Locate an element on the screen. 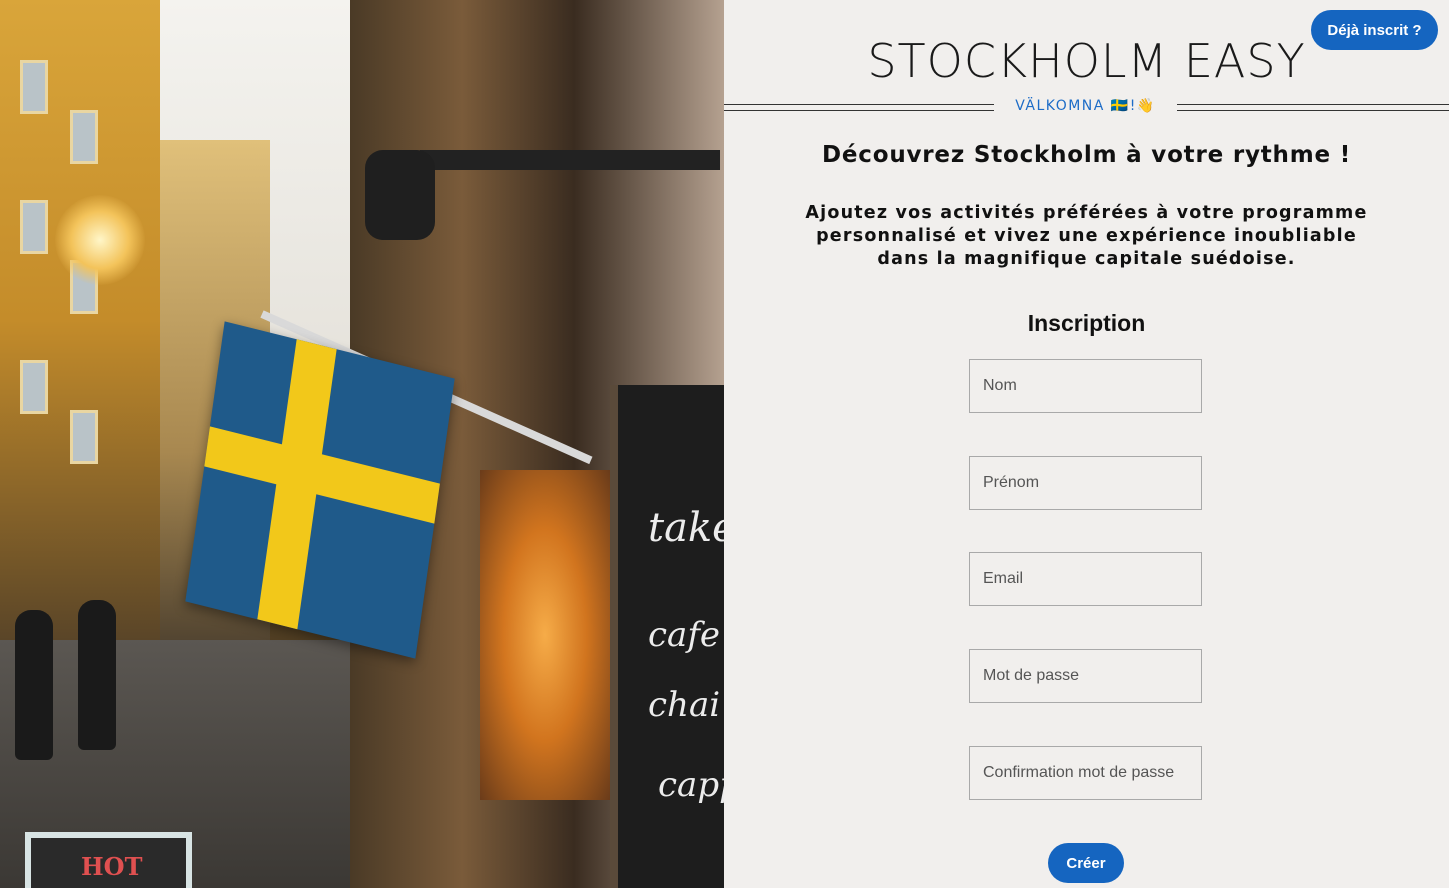  hero-headline: Découvrez Stockholm à votre rythme ! is located at coordinates (1086, 155).